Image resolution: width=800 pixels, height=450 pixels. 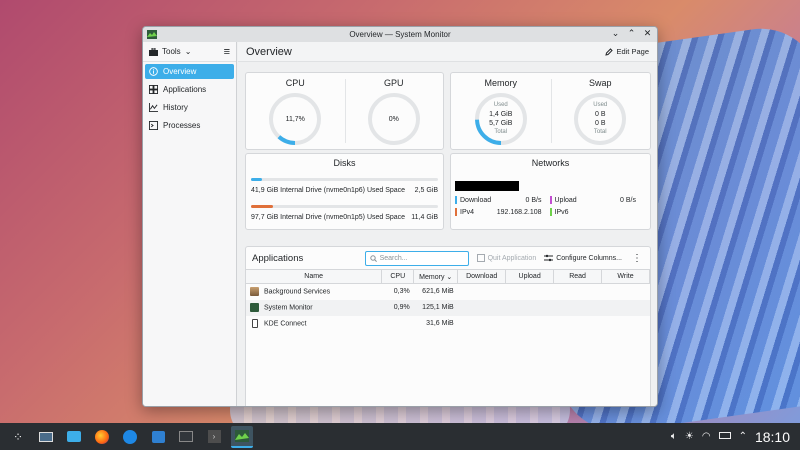 What do you see at coordinates (74, 437) in the screenshot?
I see `file-manager-icon` at bounding box center [74, 437].